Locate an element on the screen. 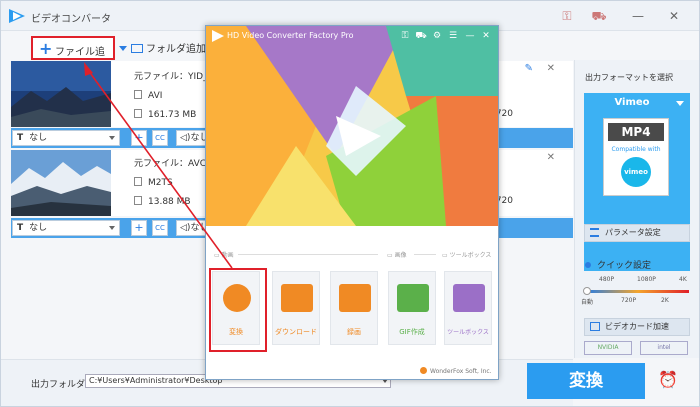  section-tools-label: ▭ ツールボックス is located at coordinates (467, 255).